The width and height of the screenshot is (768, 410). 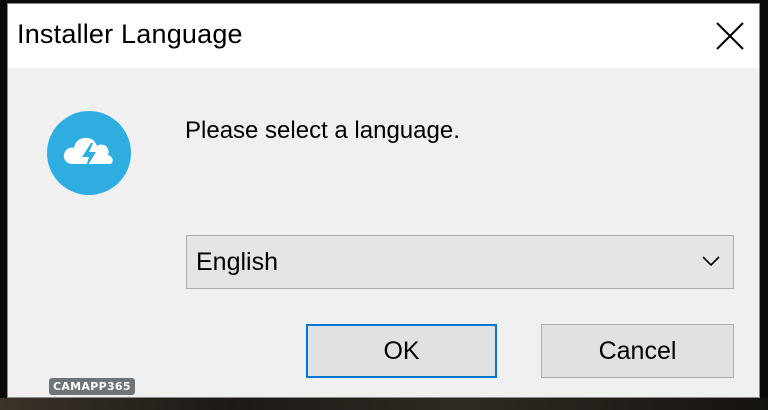 I want to click on window-title: Installer Language, so click(x=130, y=34).